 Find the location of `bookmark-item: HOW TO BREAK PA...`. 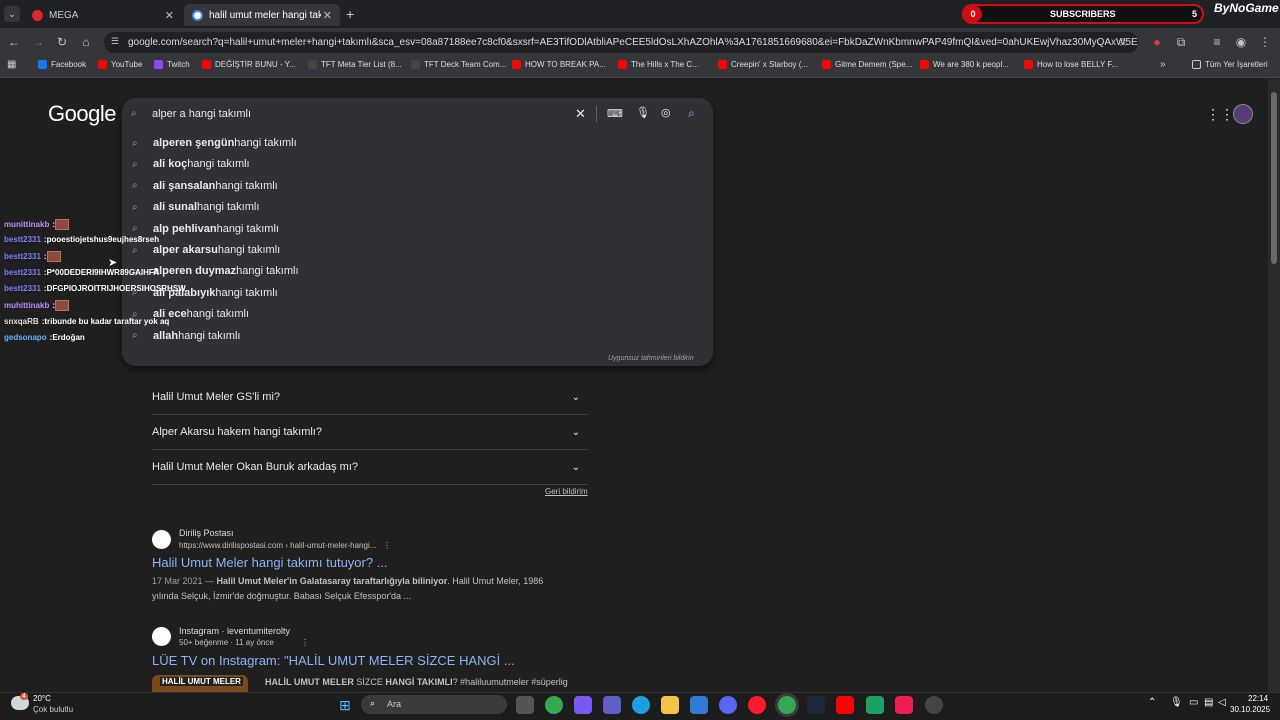

bookmark-item: HOW TO BREAK PA... is located at coordinates (559, 64).